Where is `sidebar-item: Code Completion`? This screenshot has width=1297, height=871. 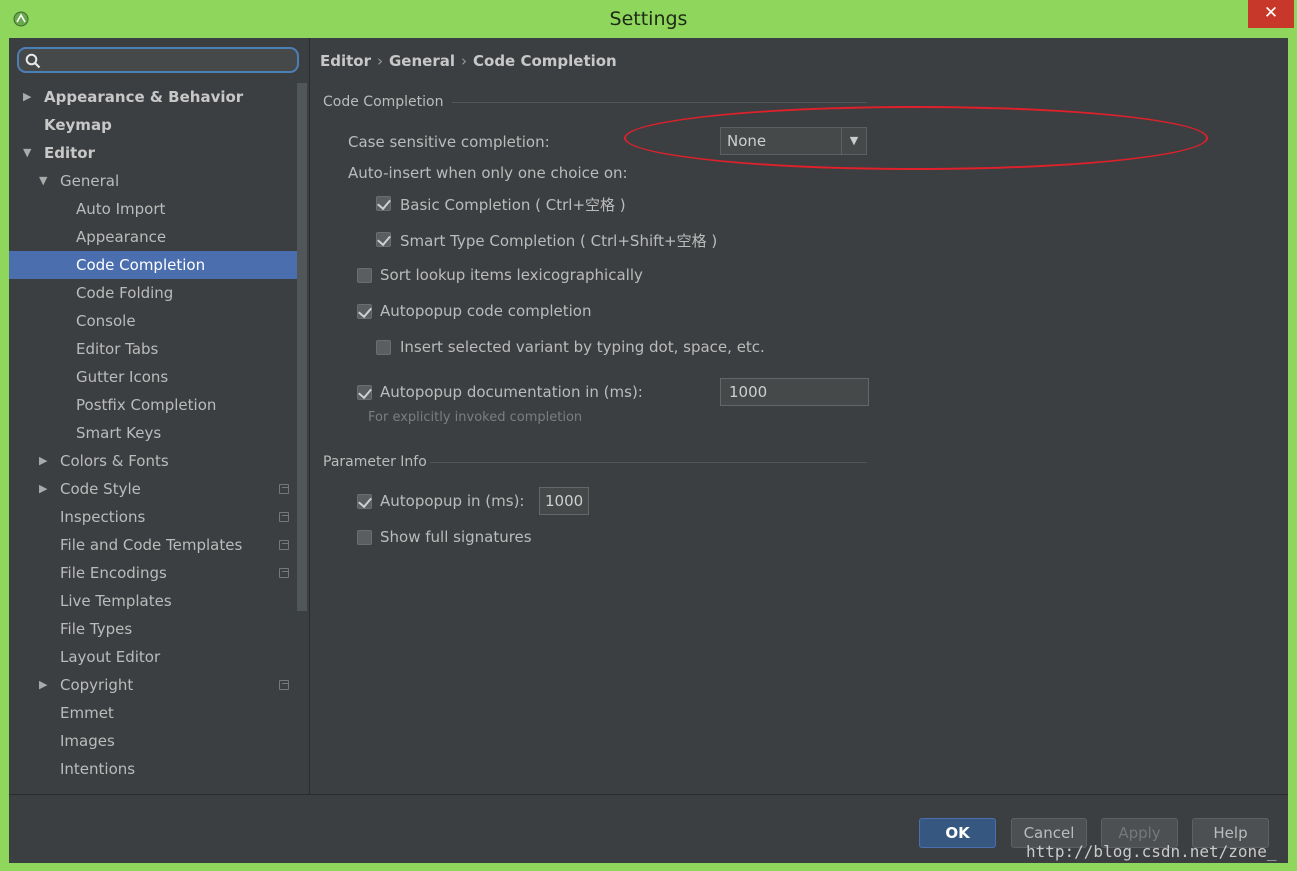 sidebar-item: Code Completion is located at coordinates (153, 265).